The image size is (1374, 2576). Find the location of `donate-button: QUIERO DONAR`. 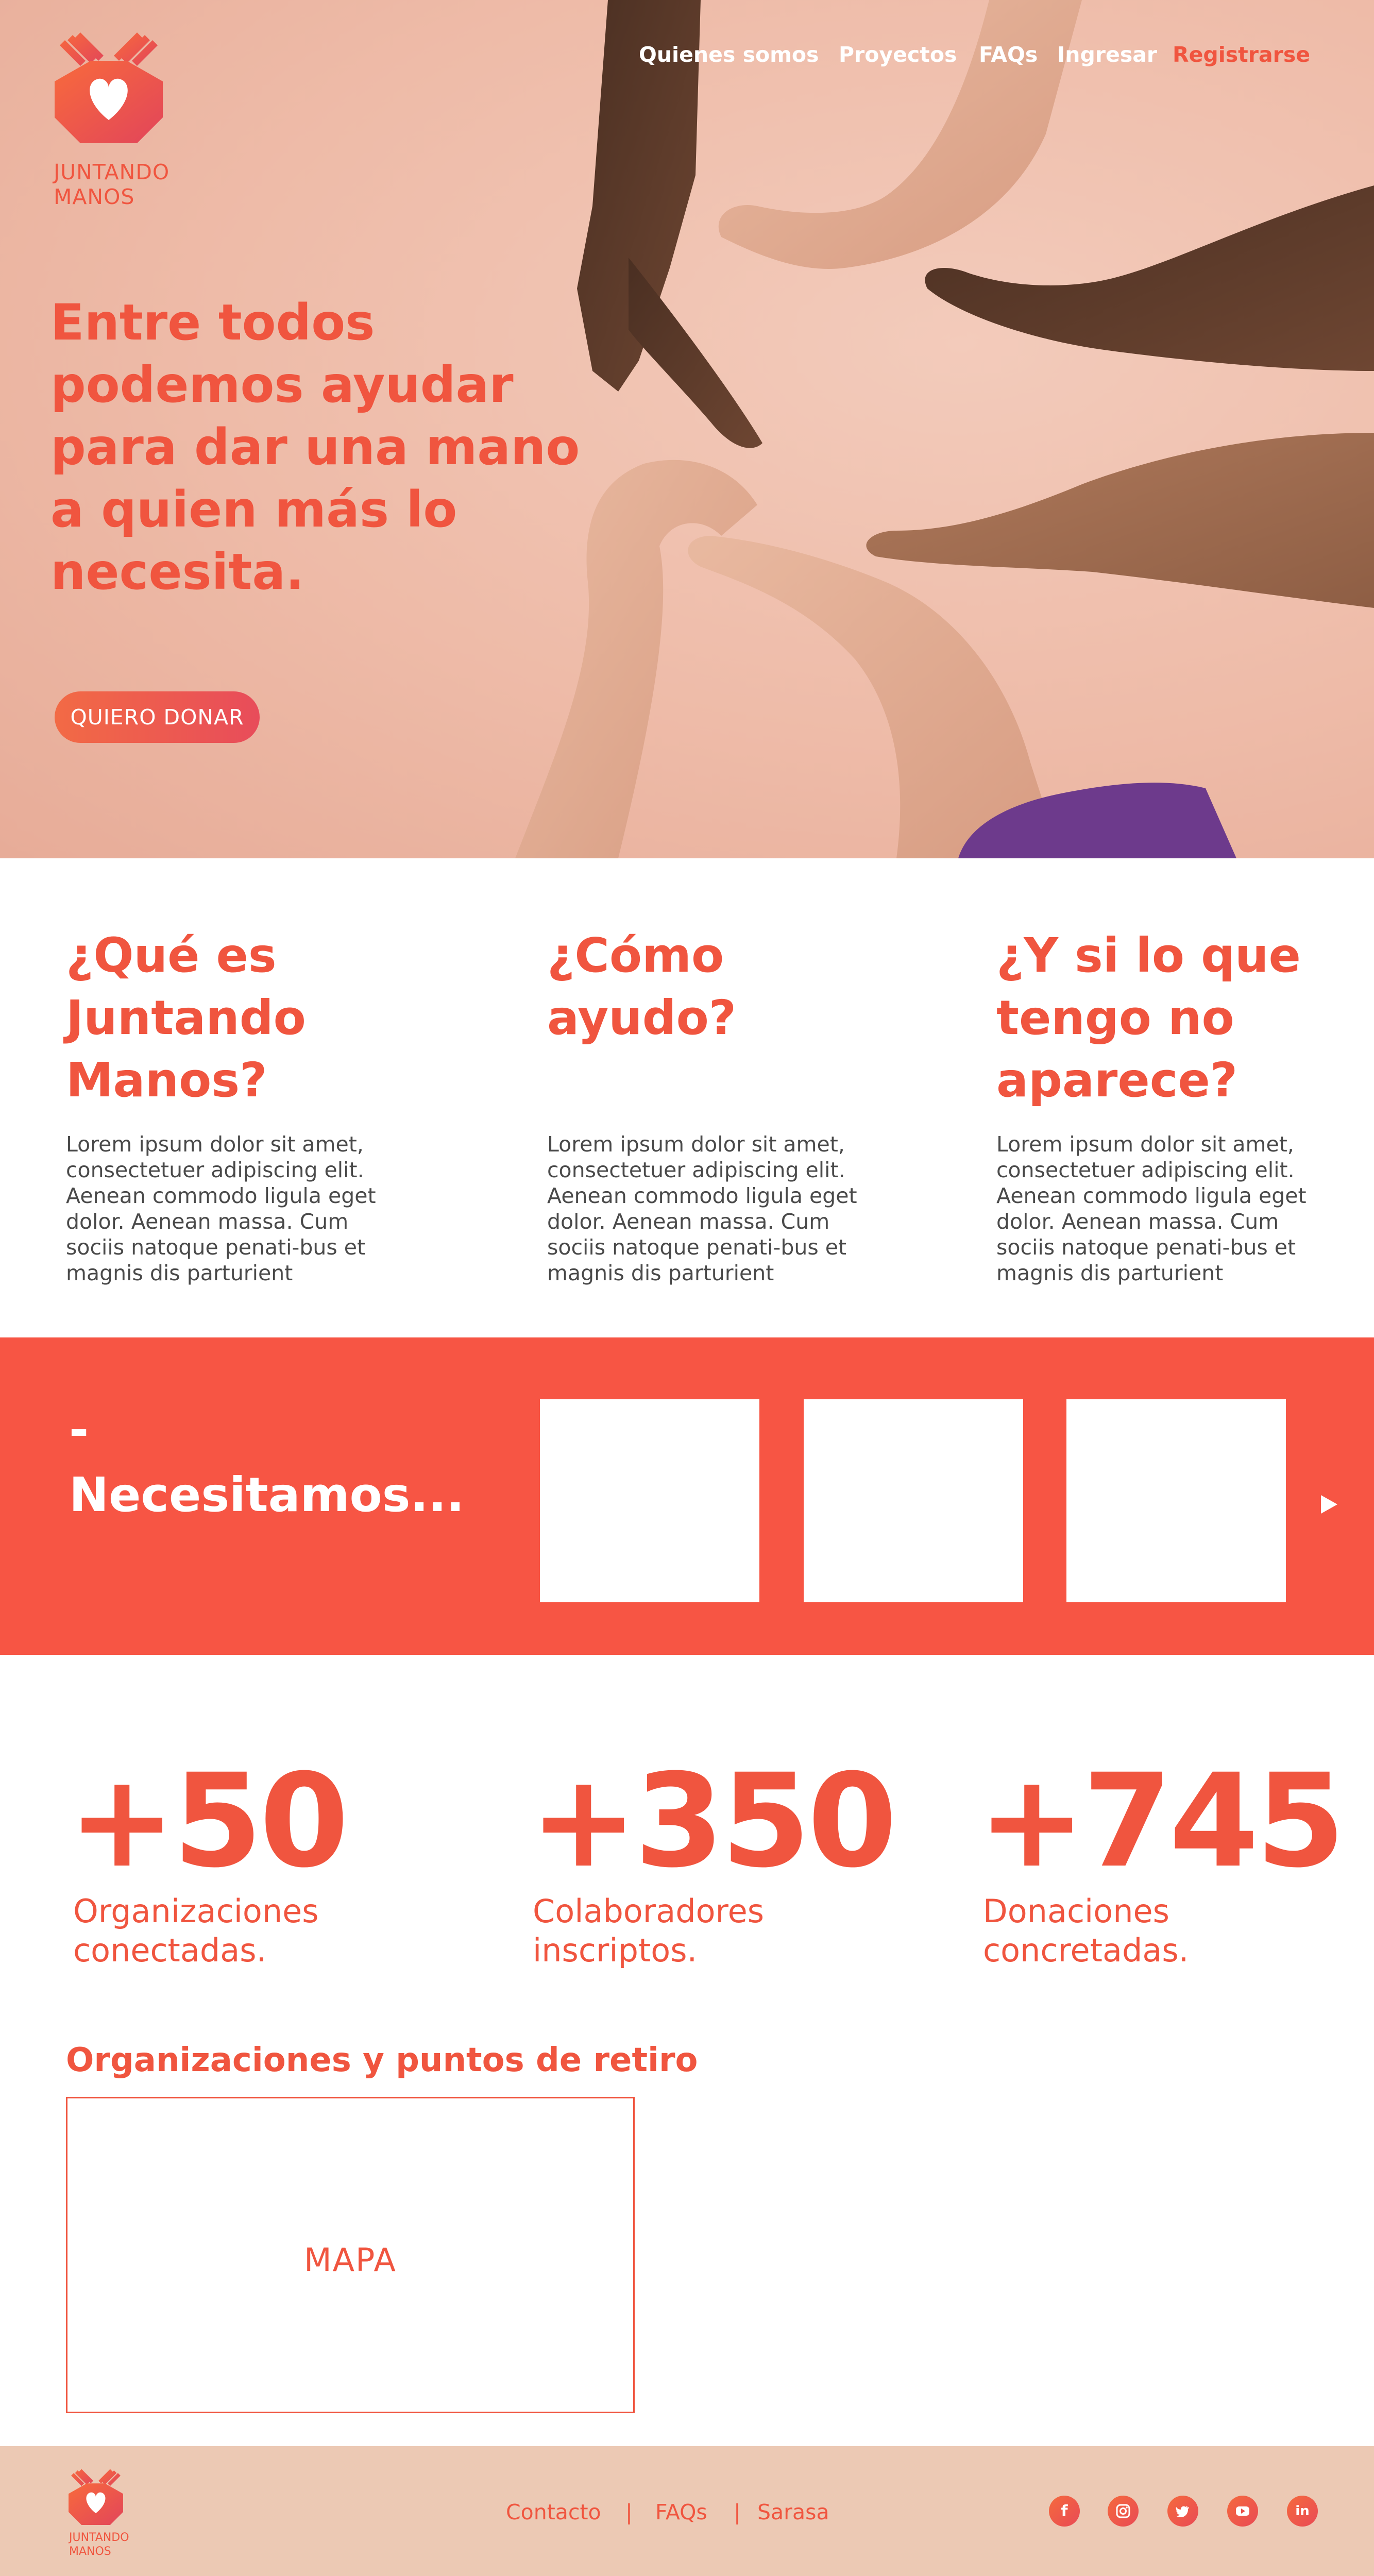

donate-button: QUIERO DONAR is located at coordinates (157, 717).